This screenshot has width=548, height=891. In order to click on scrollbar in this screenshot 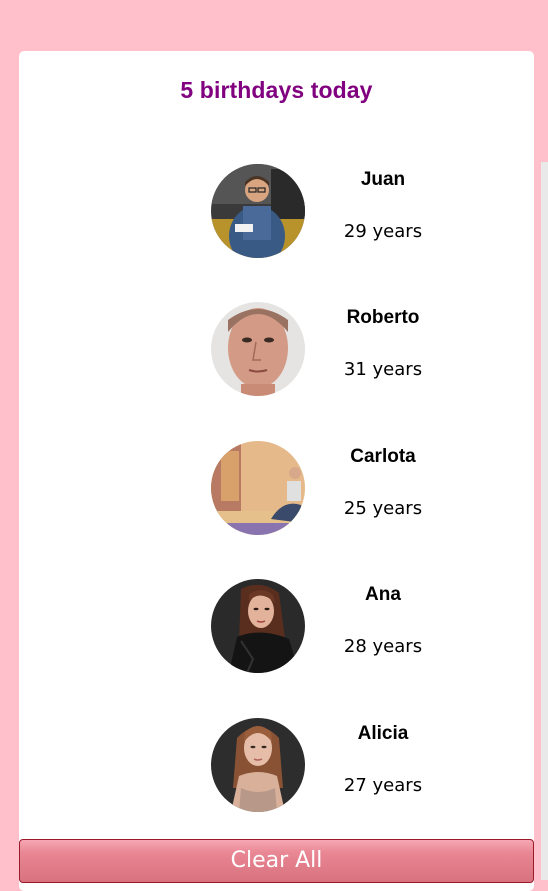, I will do `click(544, 521)`.